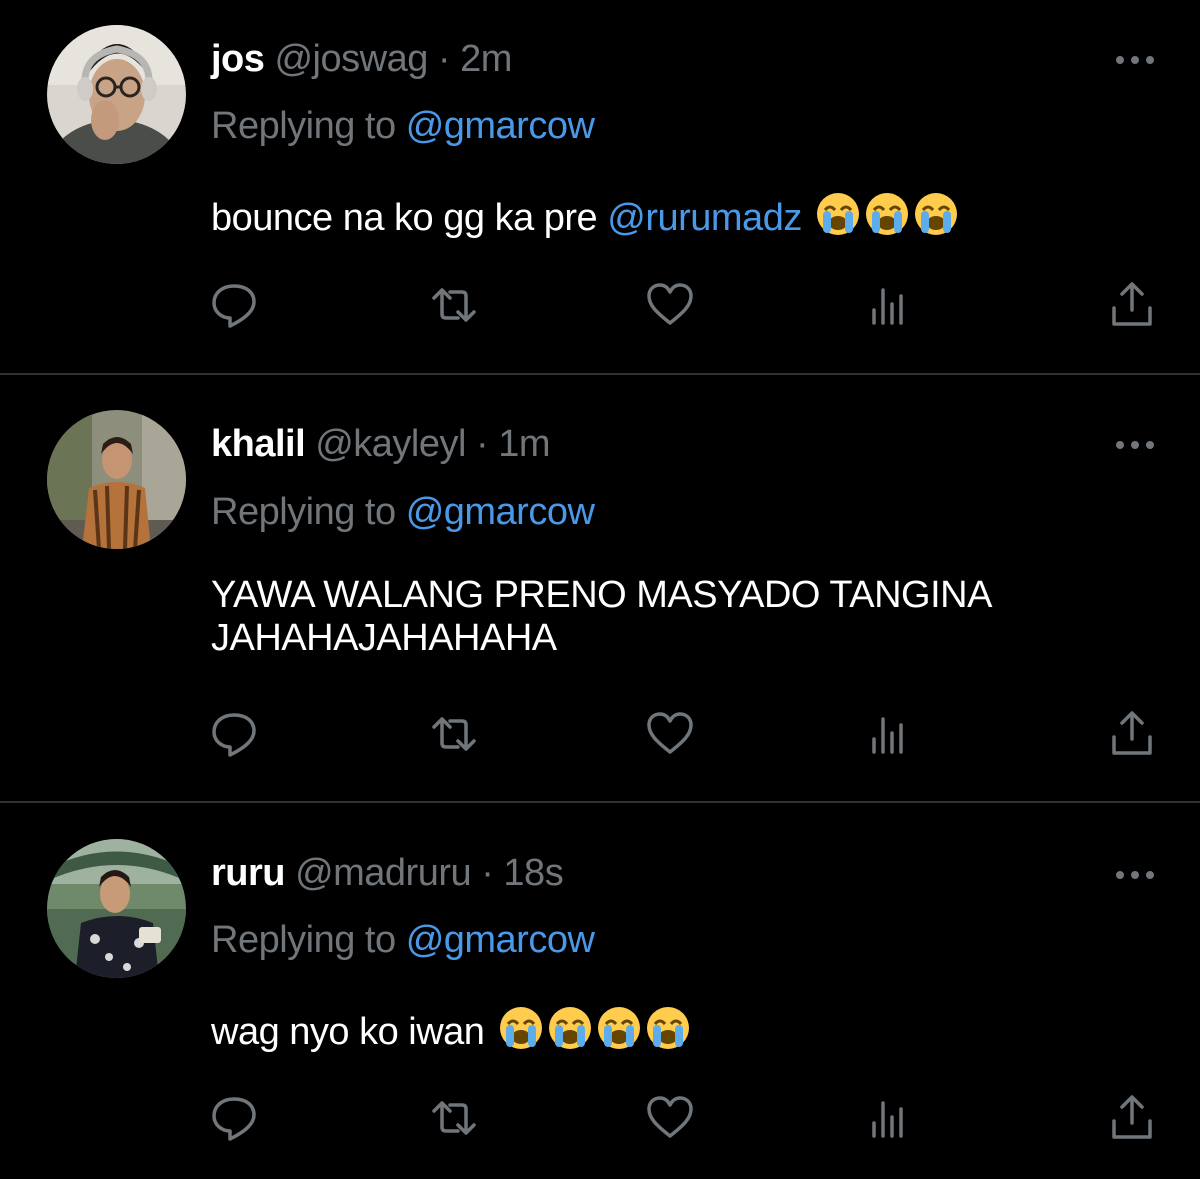 The height and width of the screenshot is (1179, 1200). I want to click on tweet-text: bounce na ko gg ka pre @rurumadz, so click(691, 219).